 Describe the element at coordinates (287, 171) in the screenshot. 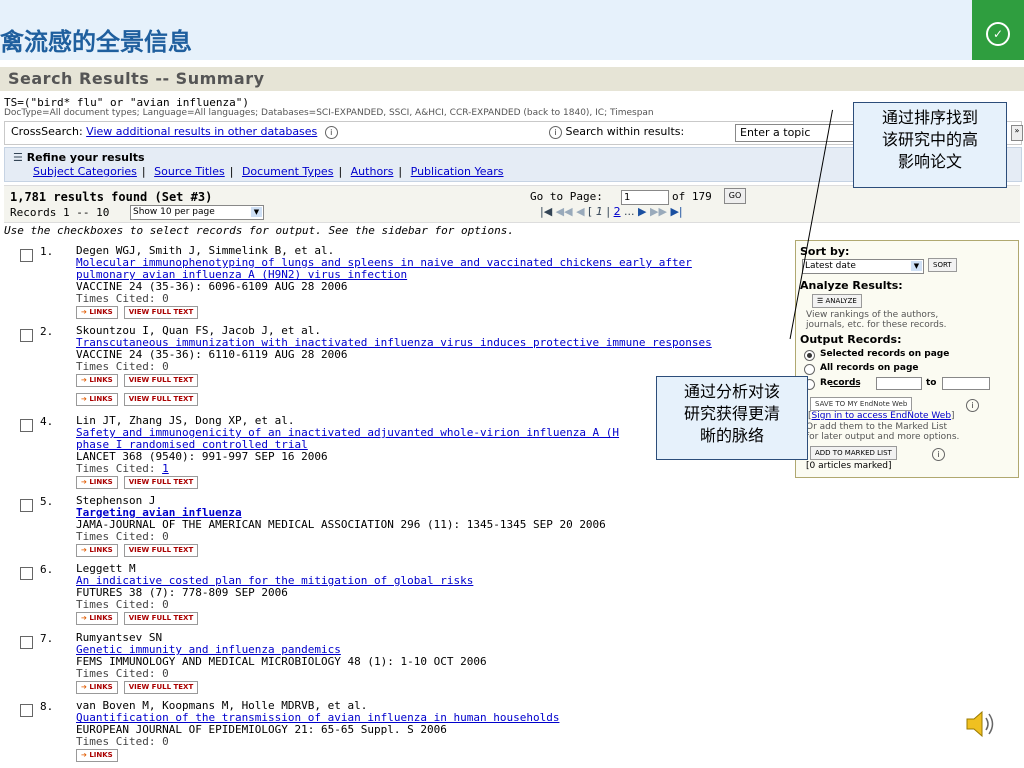

I see `refine-document-types: Document Types` at that location.